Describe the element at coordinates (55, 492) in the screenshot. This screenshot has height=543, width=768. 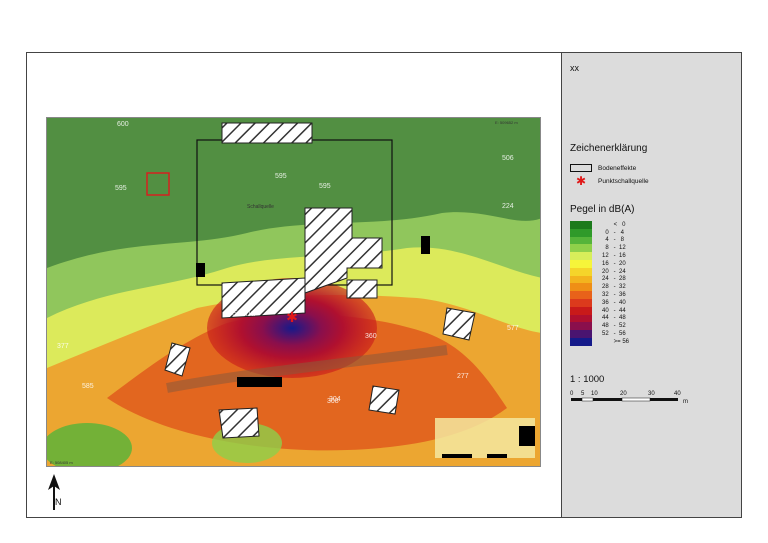
I see `north-arrow-icon: N` at that location.